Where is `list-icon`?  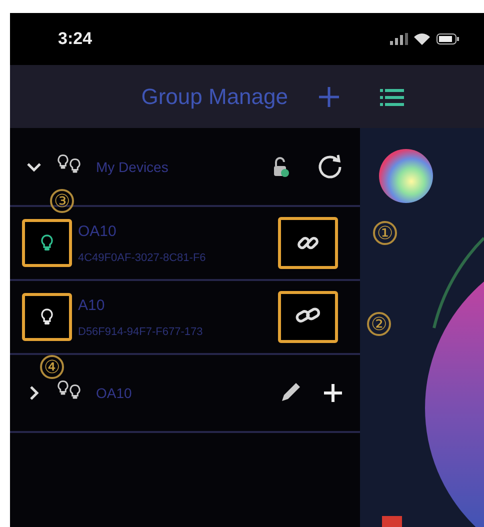 list-icon is located at coordinates (392, 96).